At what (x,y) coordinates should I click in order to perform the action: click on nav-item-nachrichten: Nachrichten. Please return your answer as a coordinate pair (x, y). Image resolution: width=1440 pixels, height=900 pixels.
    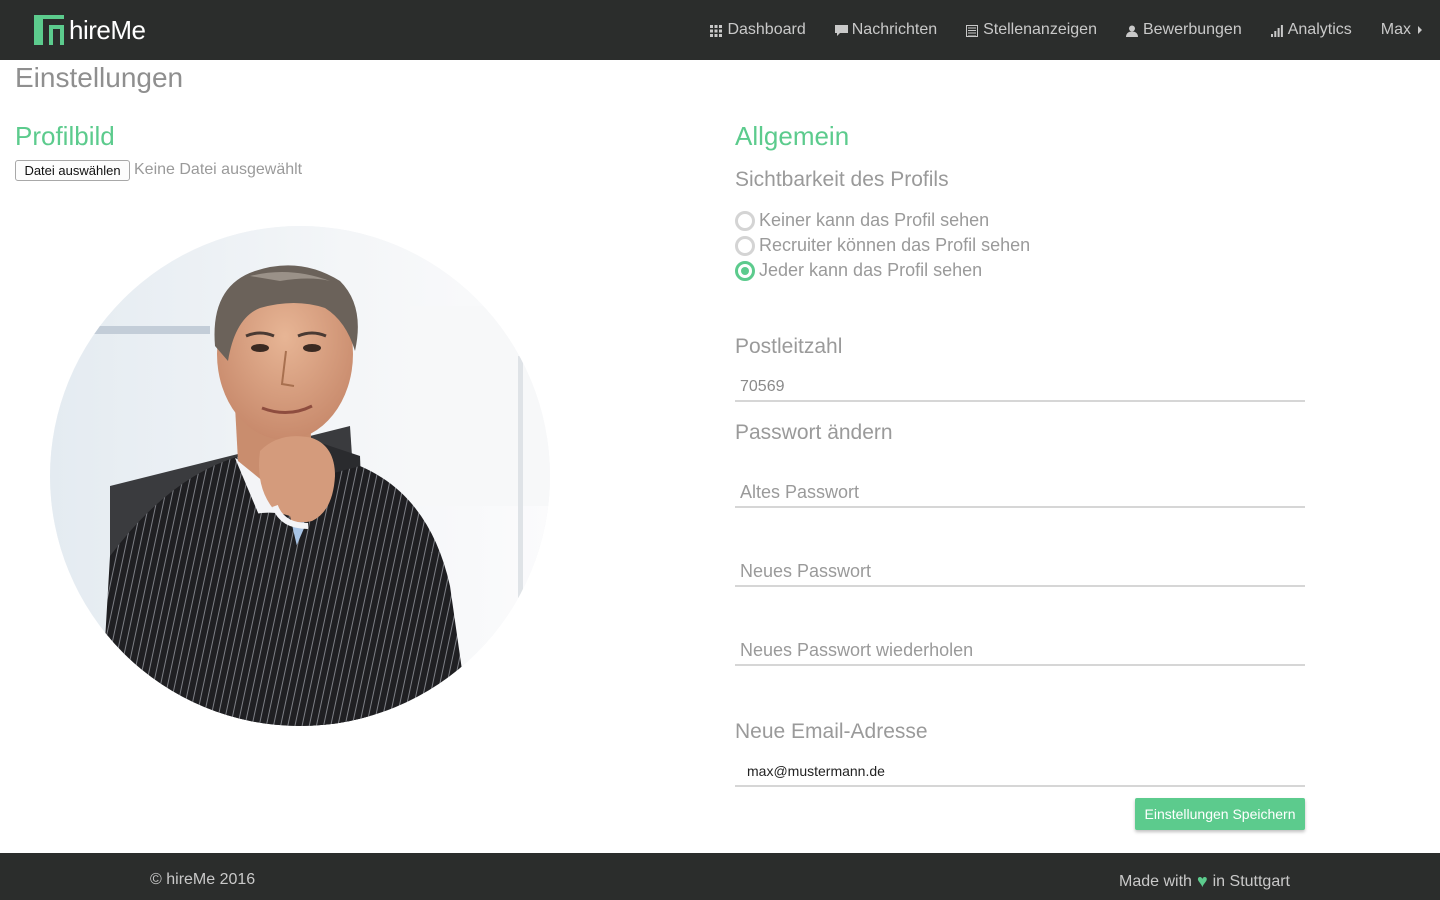
    Looking at the image, I should click on (886, 30).